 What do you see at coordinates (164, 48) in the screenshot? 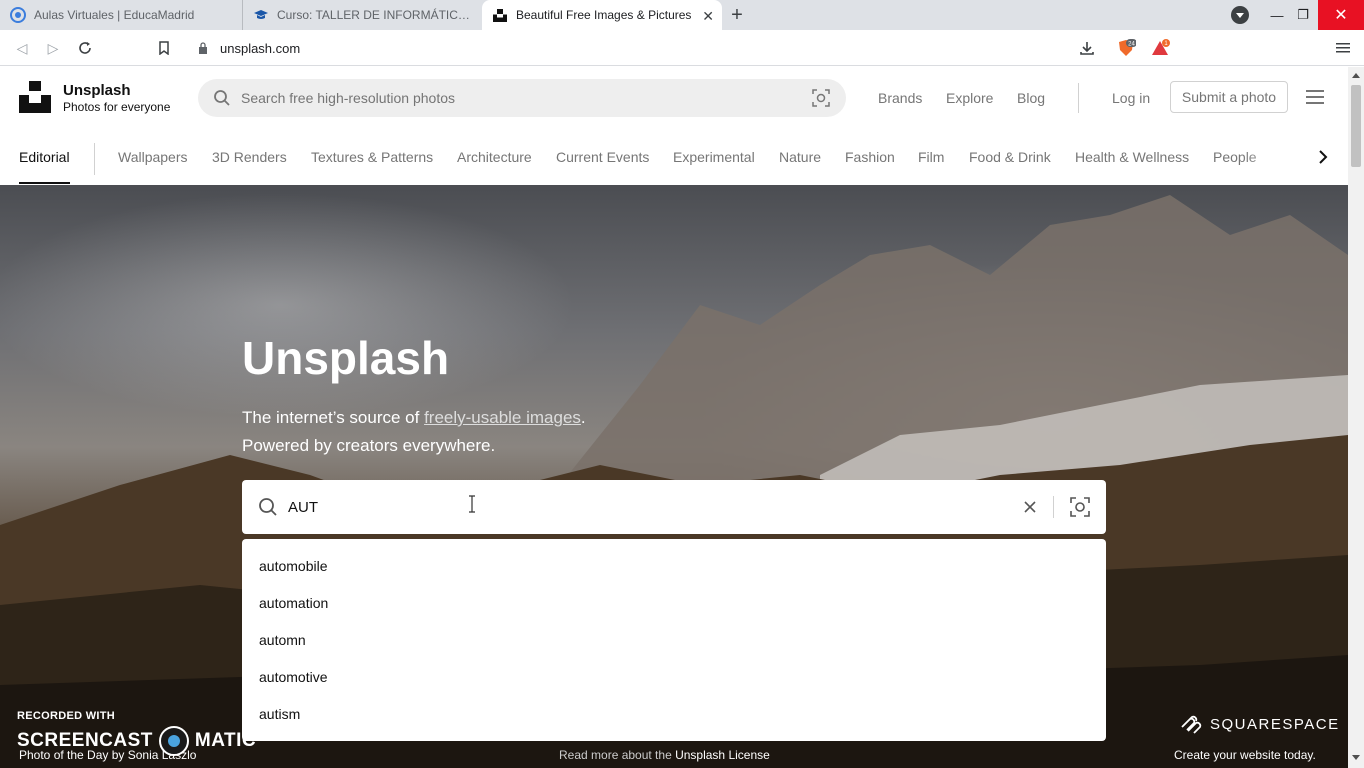
I see `bookmark-icon` at bounding box center [164, 48].